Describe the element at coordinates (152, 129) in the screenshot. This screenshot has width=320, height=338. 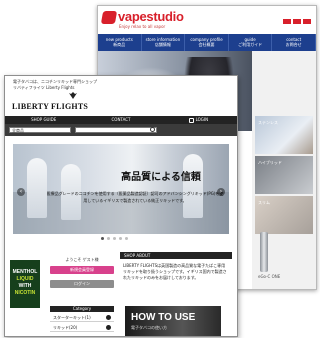
I see `search-icon` at that location.